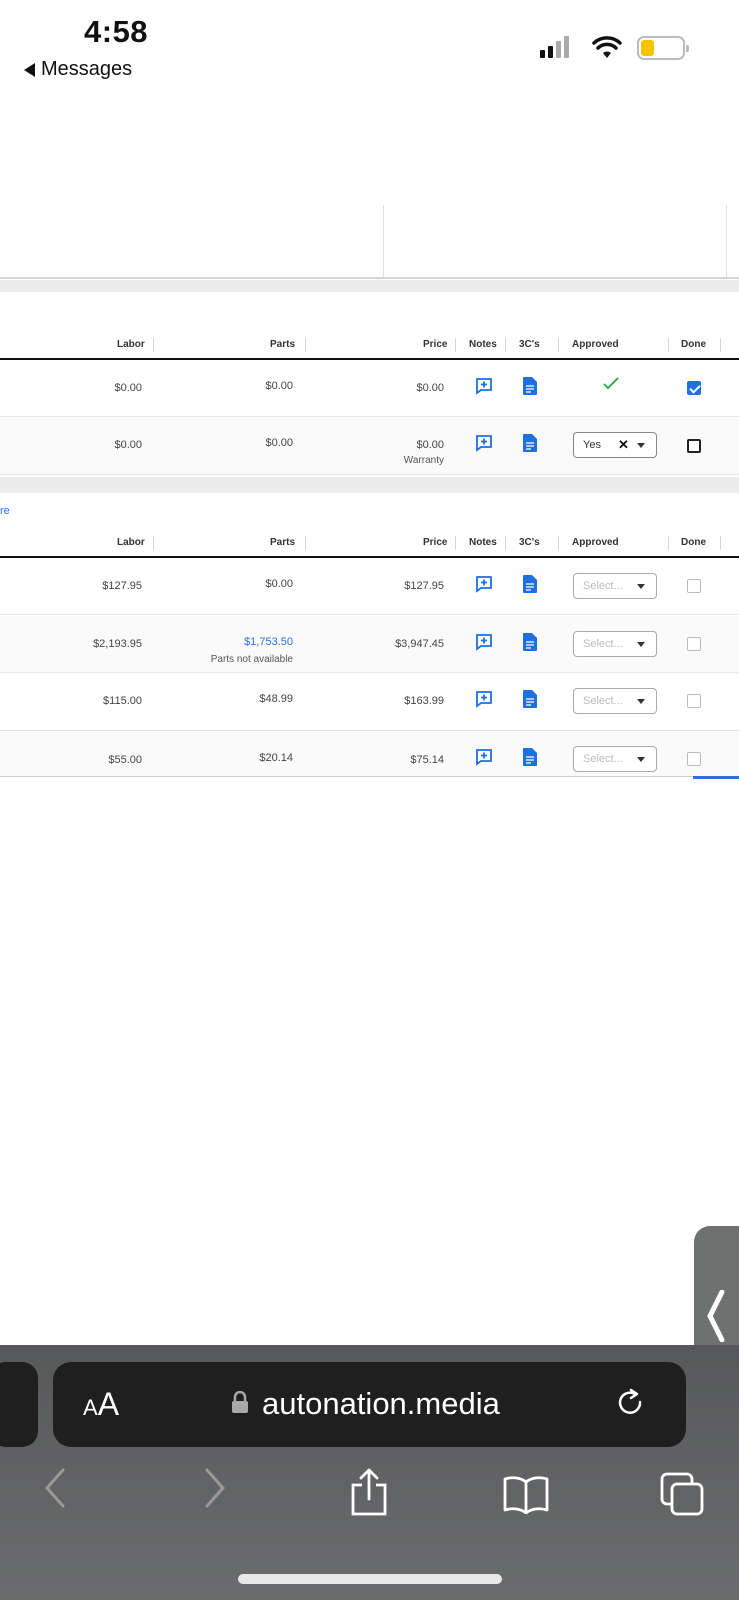  Describe the element at coordinates (122, 701) in the screenshot. I see `labor-value: $115.00` at that location.